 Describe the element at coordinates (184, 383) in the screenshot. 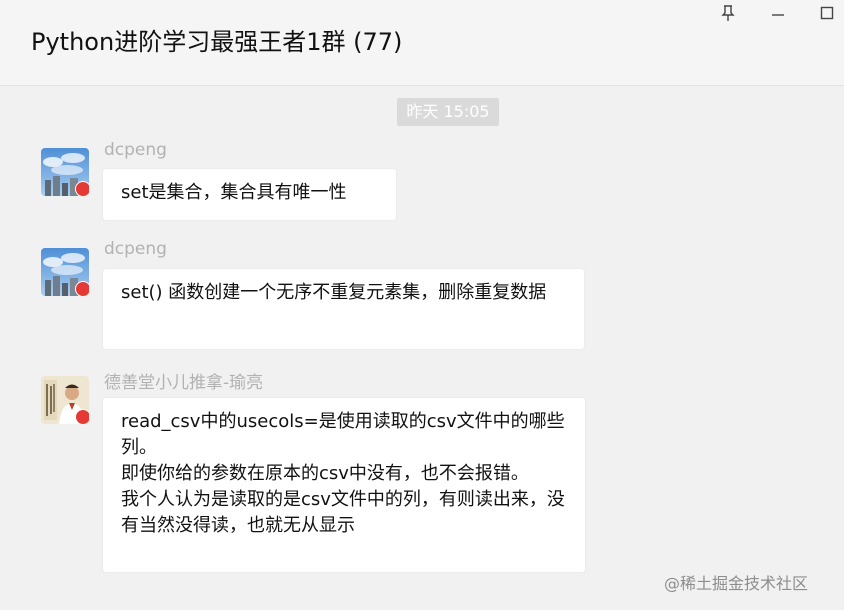

I see `sender-name: 德善堂小儿推拿-瑜亮` at that location.